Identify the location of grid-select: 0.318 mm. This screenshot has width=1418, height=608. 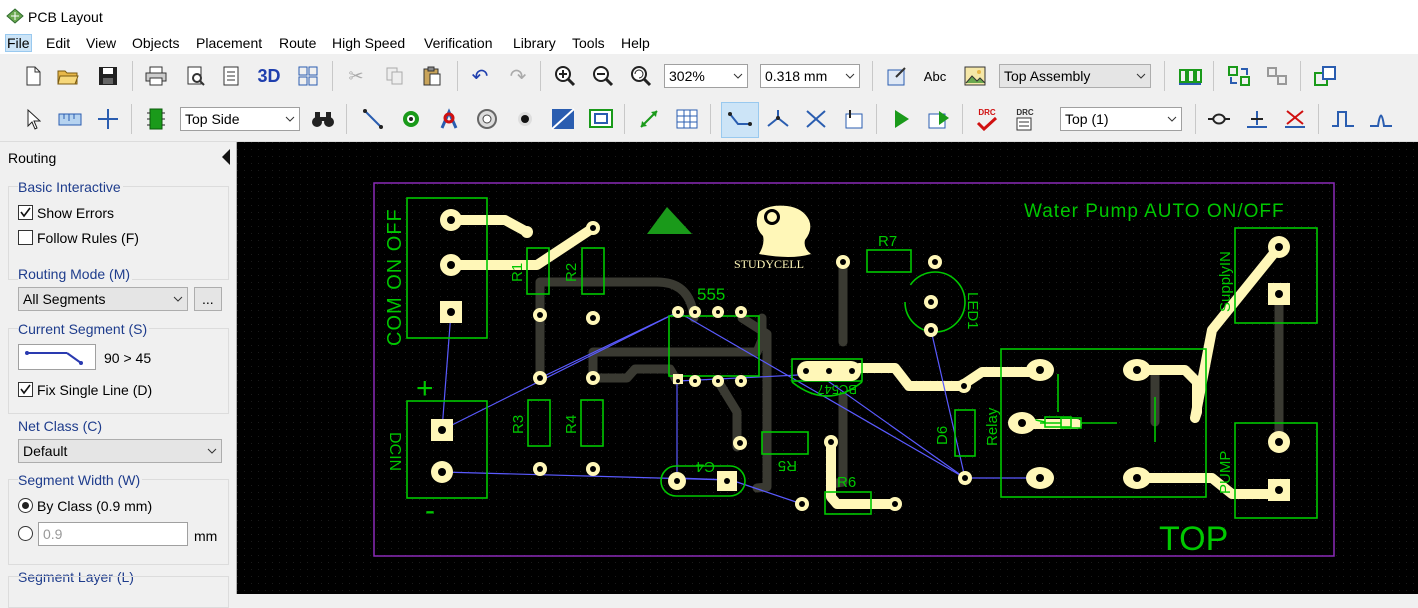
(810, 76).